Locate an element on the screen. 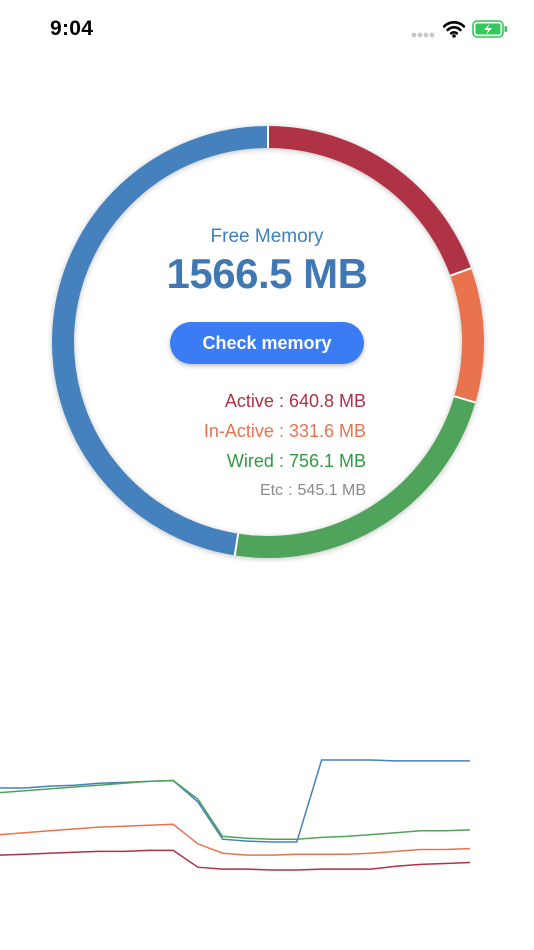 This screenshot has width=534, height=950. stat-value-etc: 545.1 MB is located at coordinates (331, 490).